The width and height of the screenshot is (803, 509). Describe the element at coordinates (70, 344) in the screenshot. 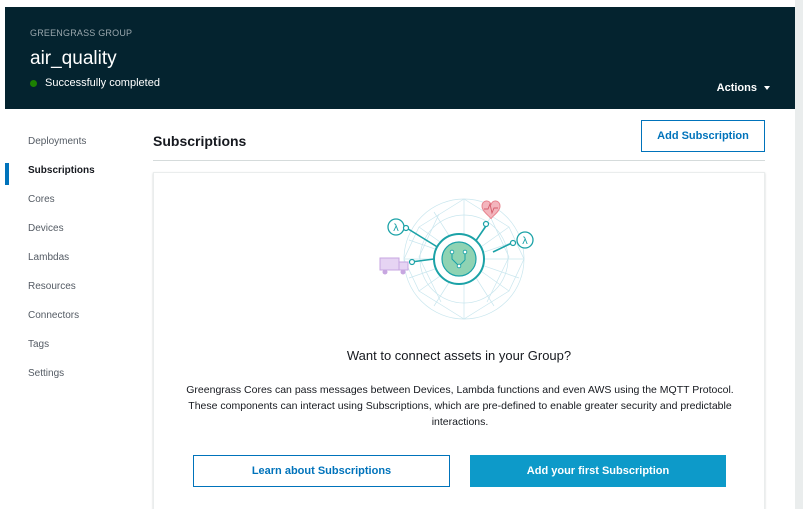

I see `sidebar-item-tags: Tags` at that location.